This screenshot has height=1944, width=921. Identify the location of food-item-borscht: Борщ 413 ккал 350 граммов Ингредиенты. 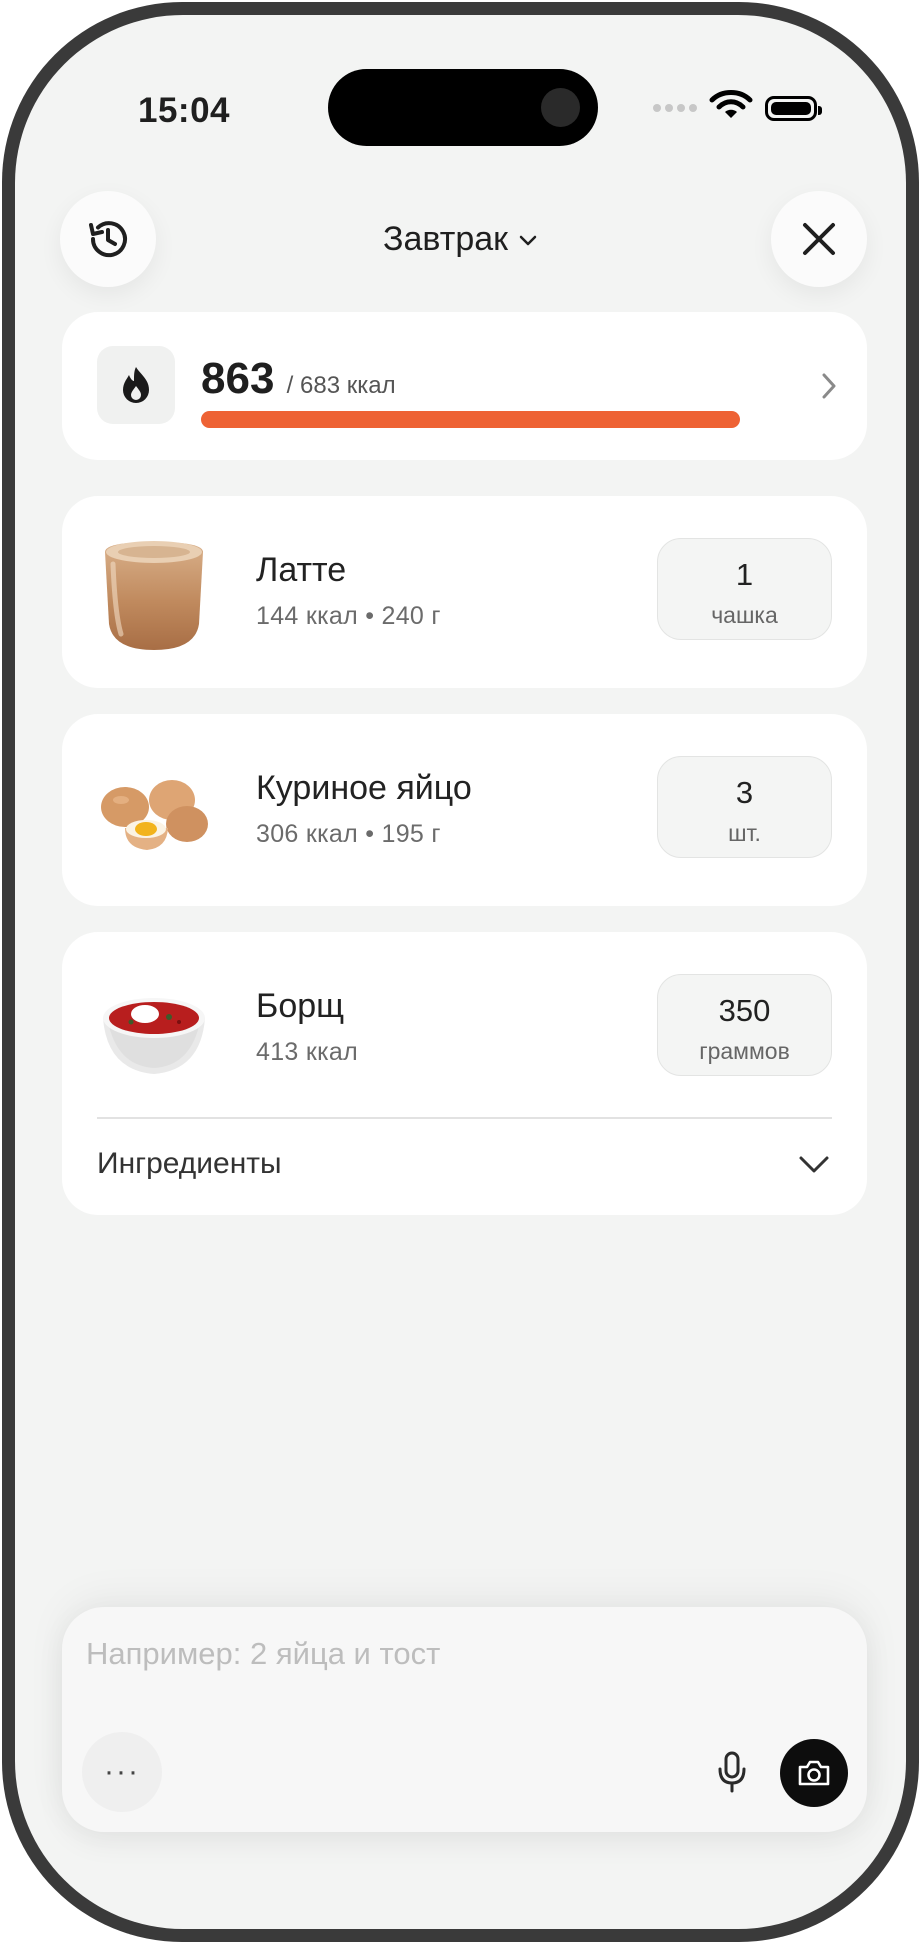
(464, 1073).